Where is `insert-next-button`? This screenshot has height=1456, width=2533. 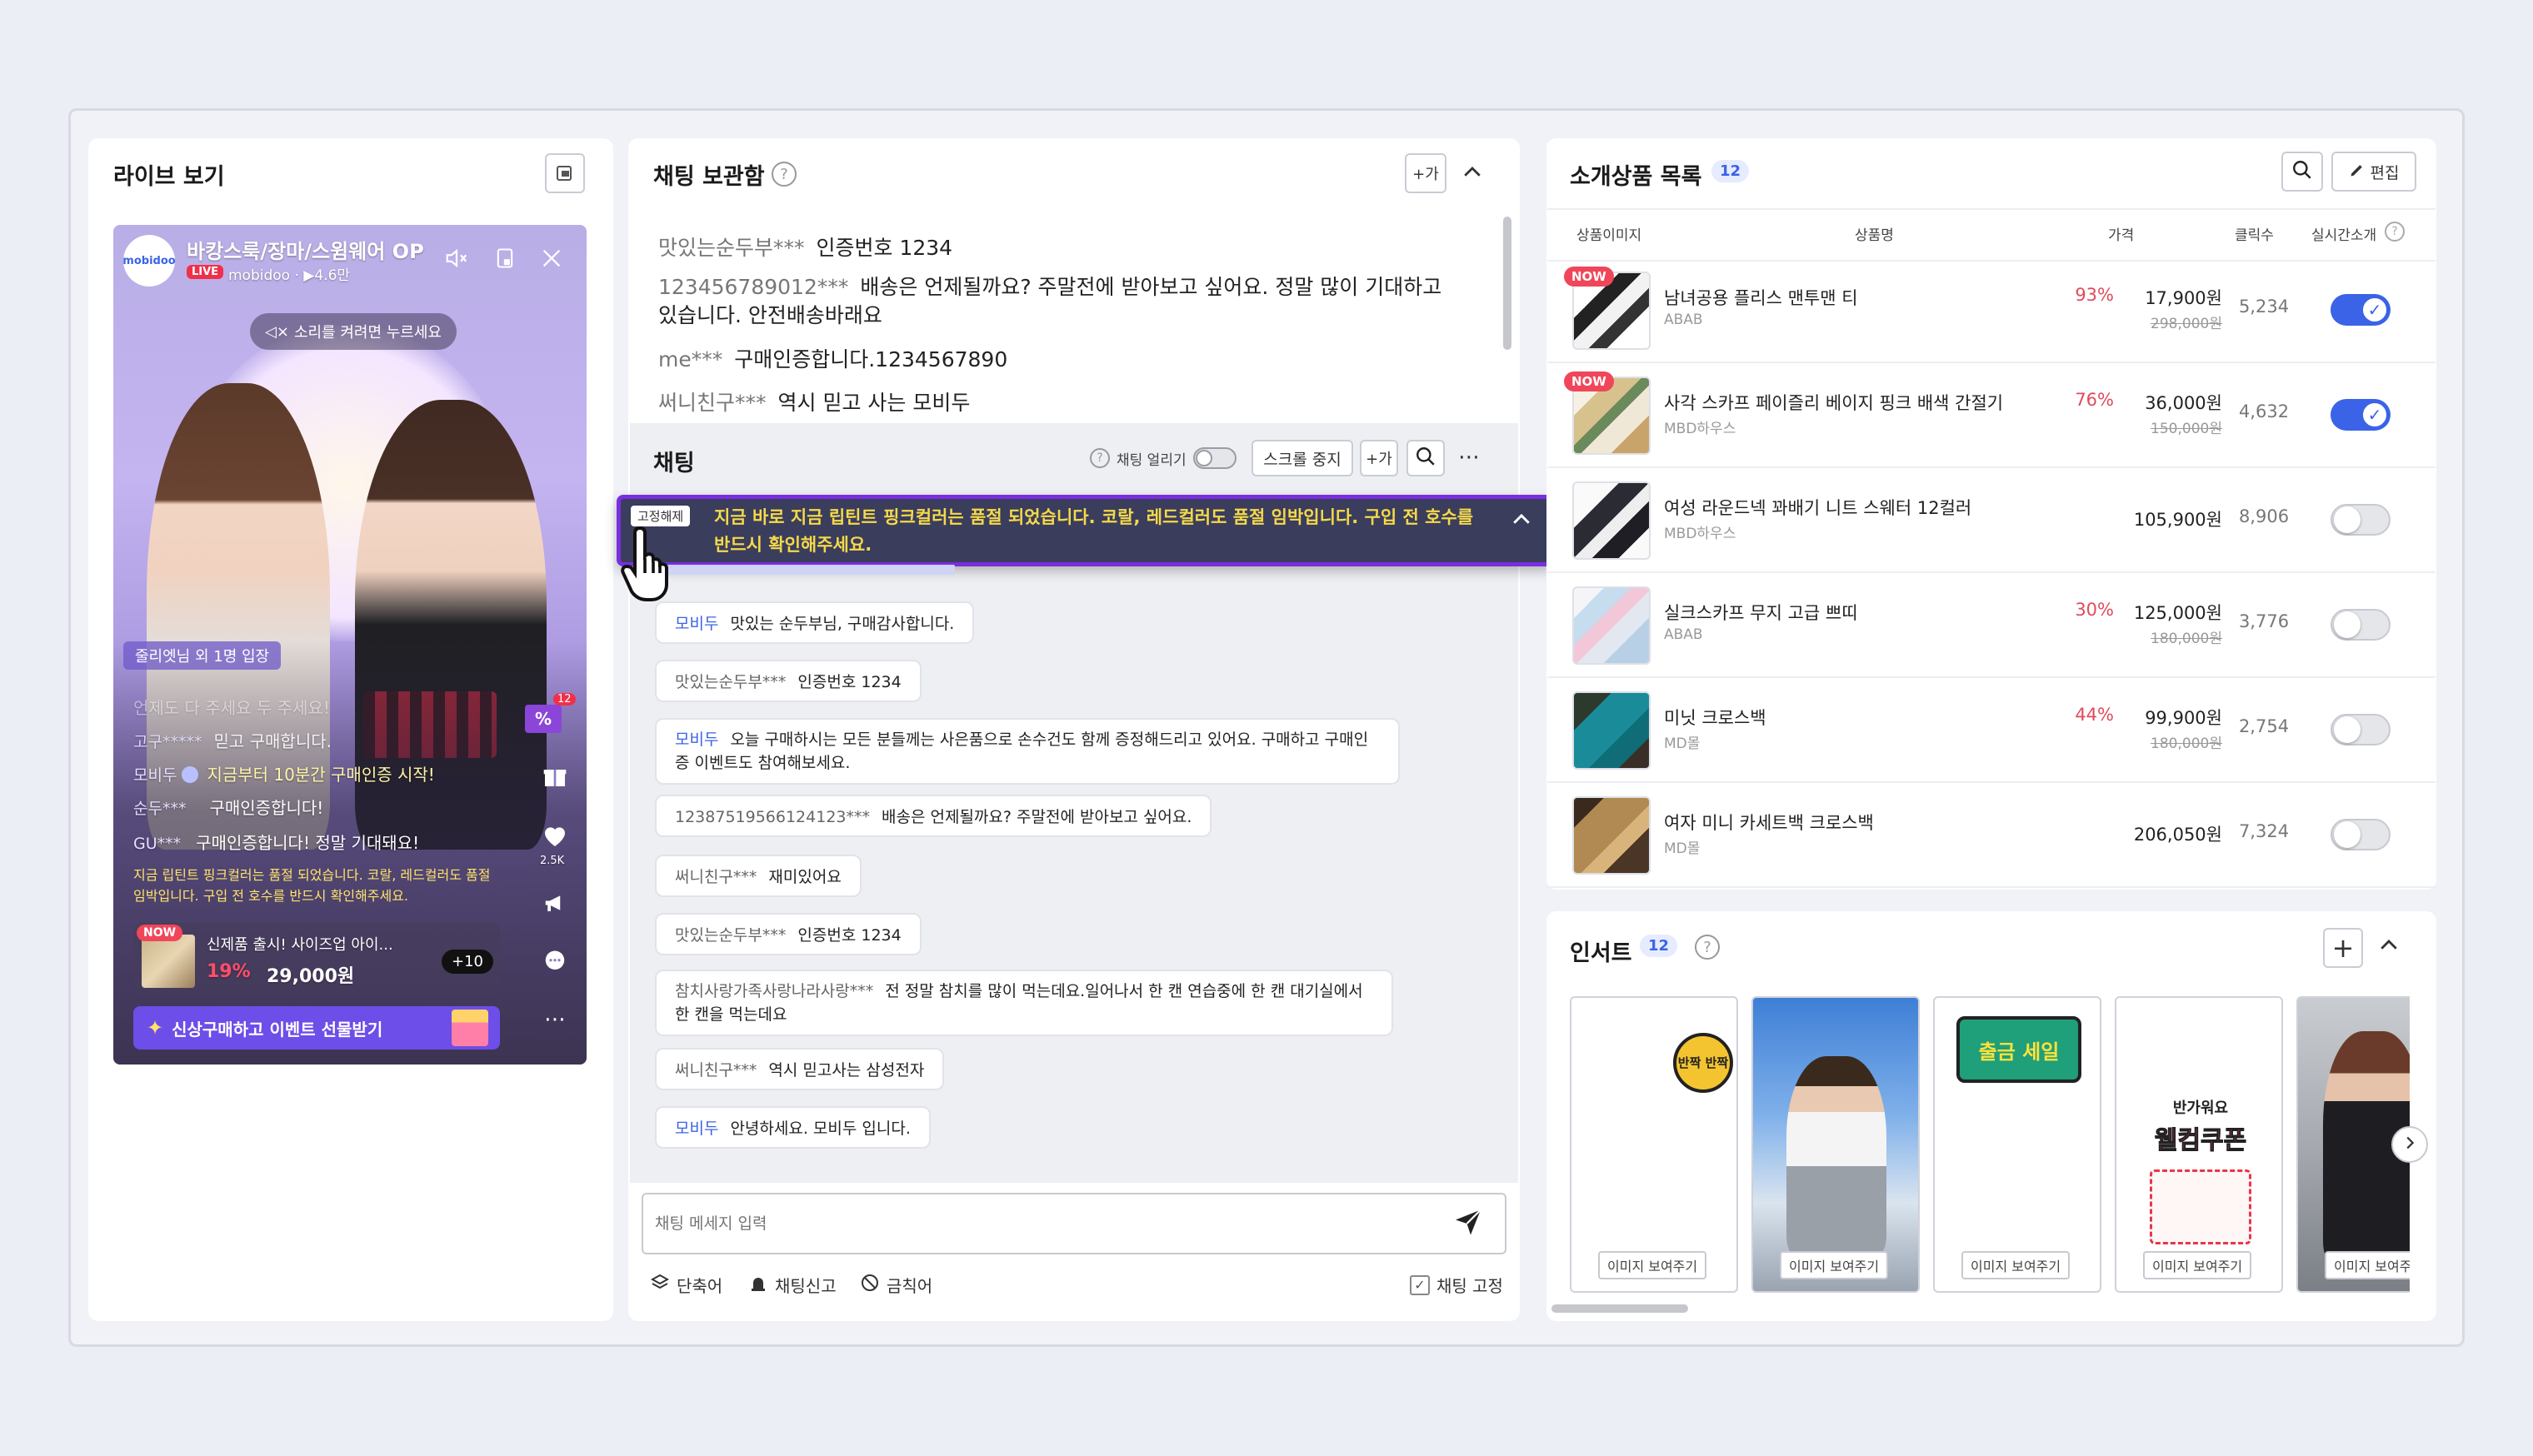
insert-next-button is located at coordinates (2409, 1144).